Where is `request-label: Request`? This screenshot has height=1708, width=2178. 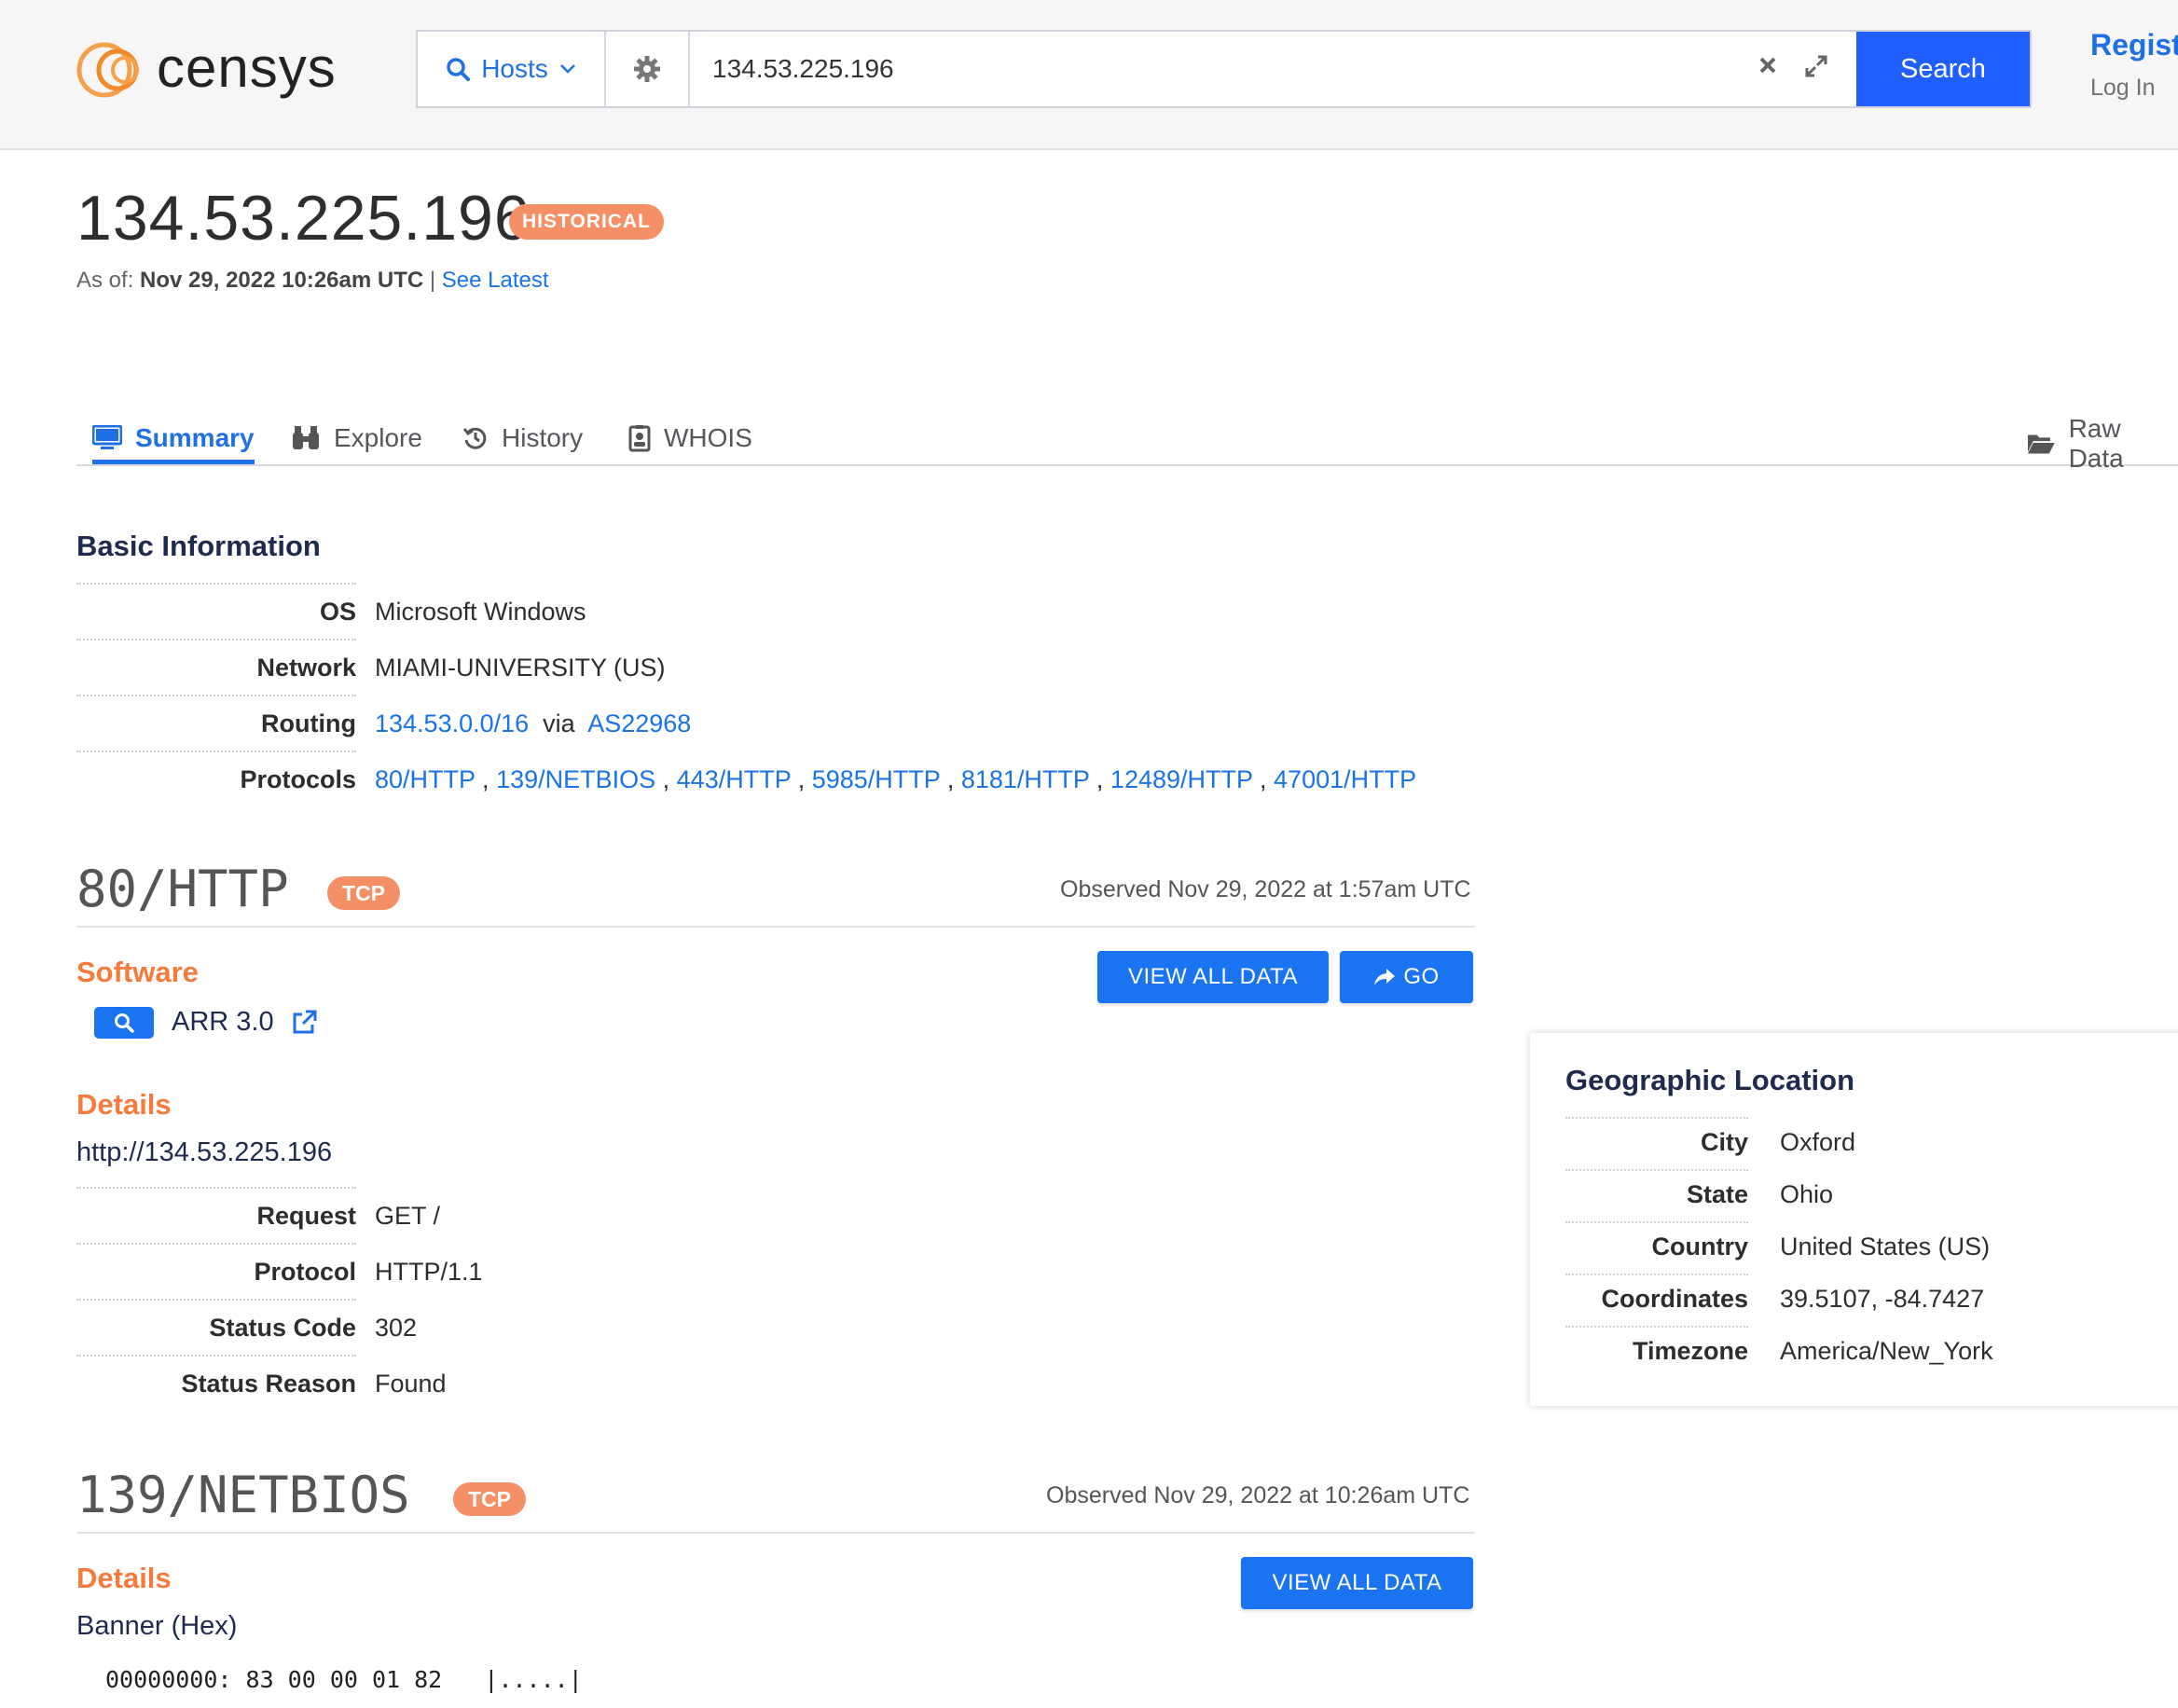
request-label: Request is located at coordinates (306, 1216).